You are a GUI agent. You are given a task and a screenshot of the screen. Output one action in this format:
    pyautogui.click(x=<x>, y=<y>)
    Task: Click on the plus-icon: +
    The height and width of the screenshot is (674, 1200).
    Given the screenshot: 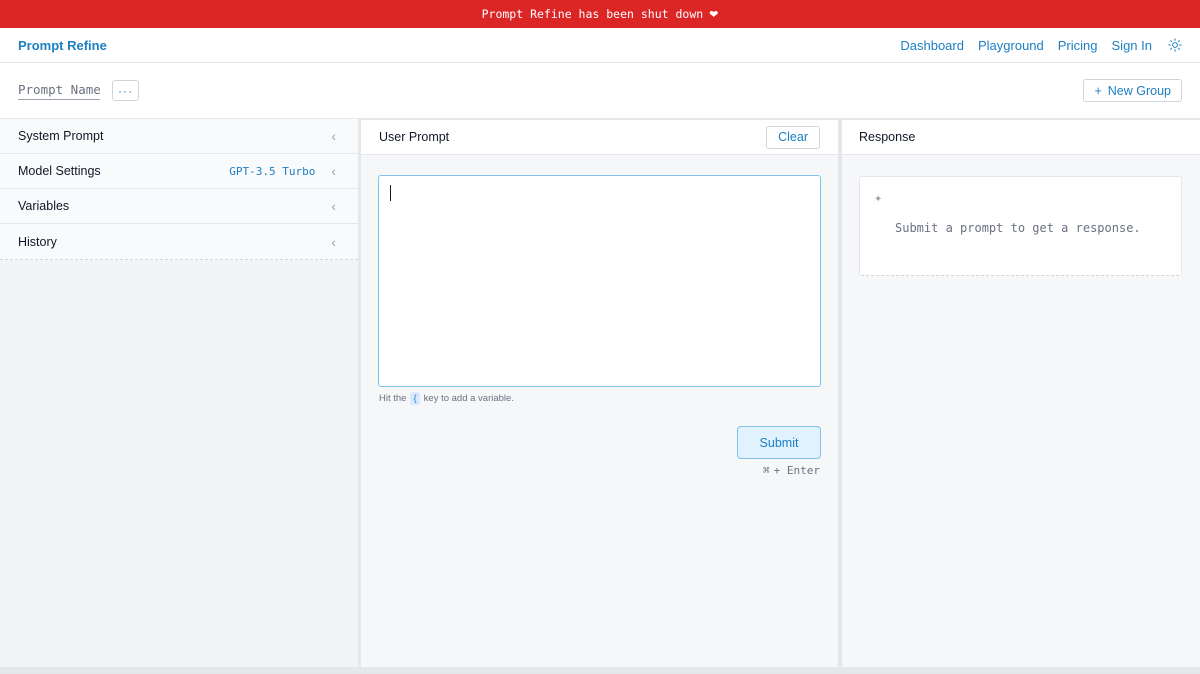 What is the action you would take?
    pyautogui.click(x=1098, y=90)
    